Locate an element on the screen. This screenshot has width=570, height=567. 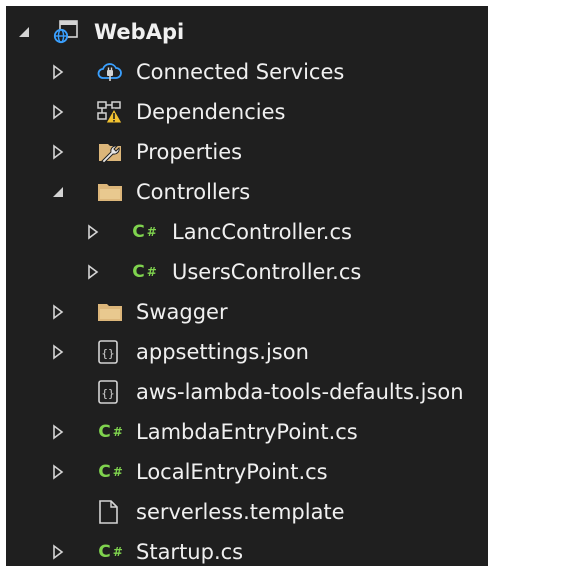
tree-item-label: WebApi is located at coordinates (139, 32).